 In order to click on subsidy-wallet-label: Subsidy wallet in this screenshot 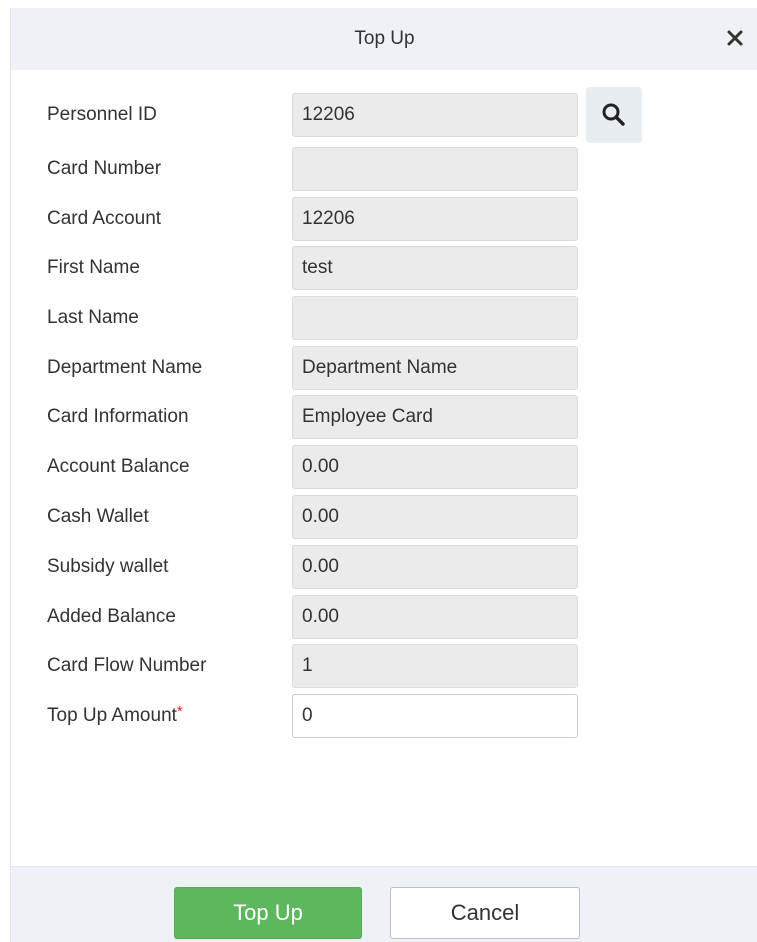, I will do `click(108, 566)`.